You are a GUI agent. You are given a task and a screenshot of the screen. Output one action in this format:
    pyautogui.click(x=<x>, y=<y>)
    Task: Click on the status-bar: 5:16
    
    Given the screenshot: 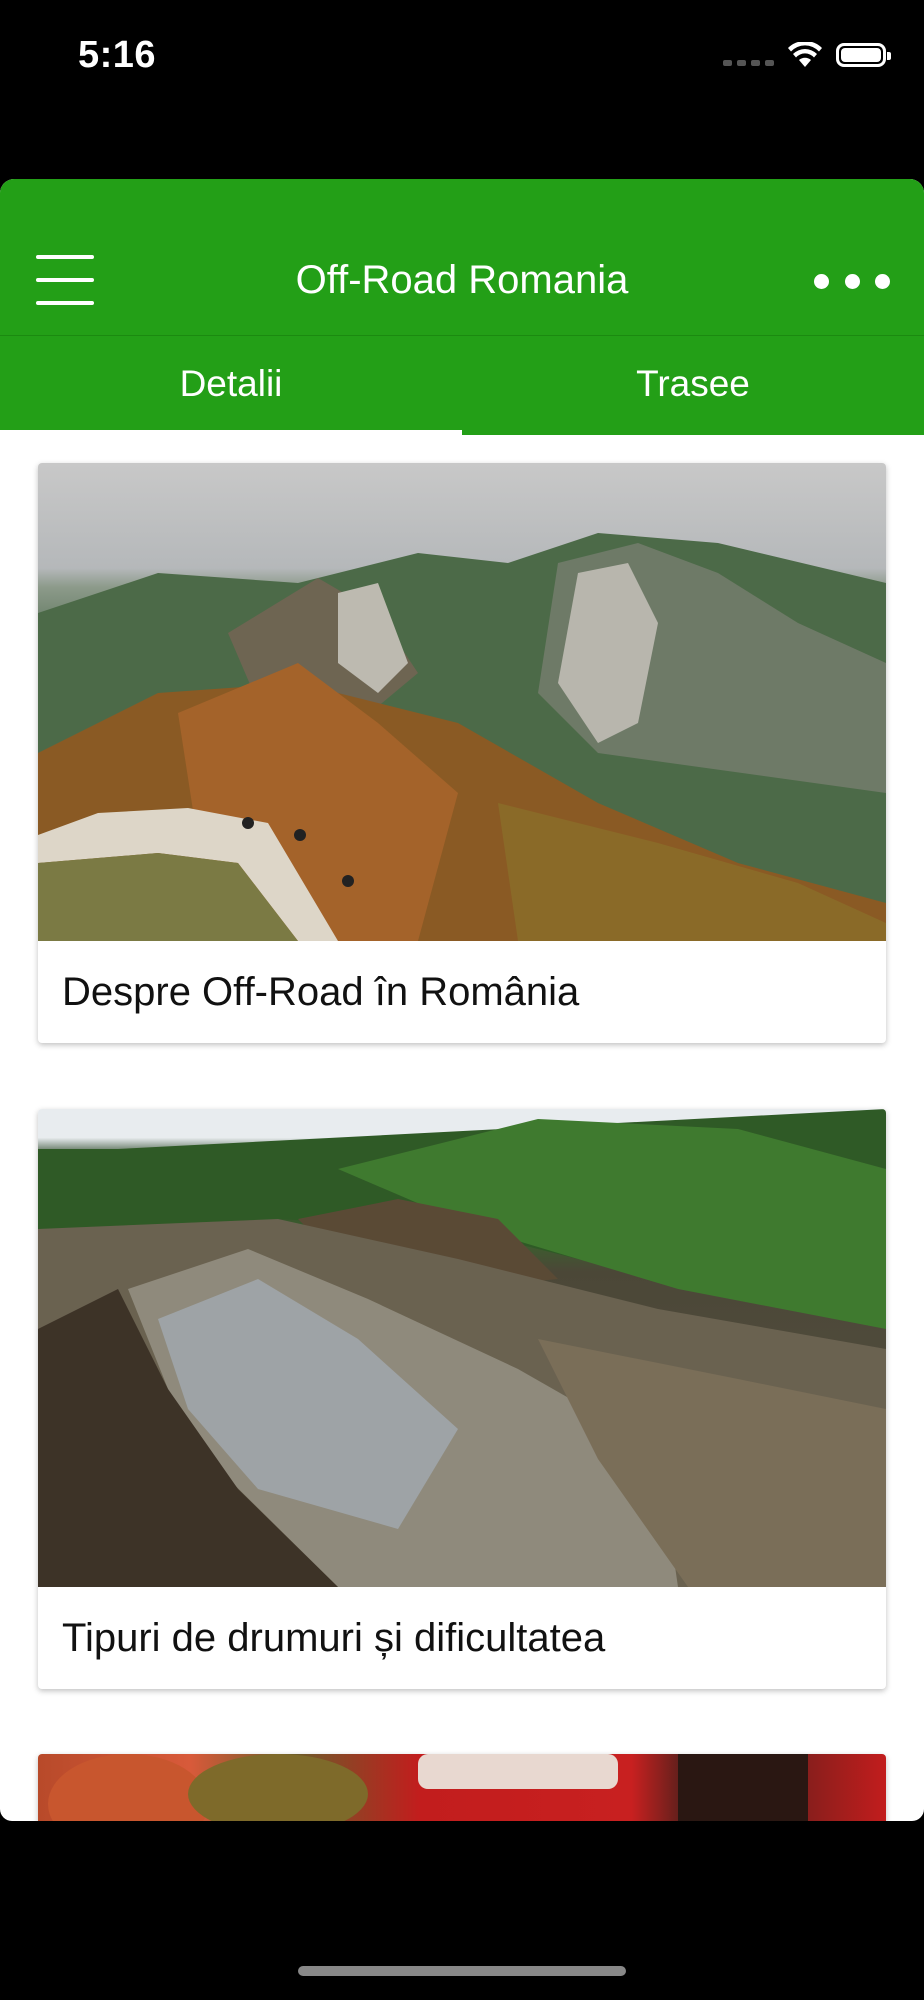 What is the action you would take?
    pyautogui.click(x=462, y=89)
    